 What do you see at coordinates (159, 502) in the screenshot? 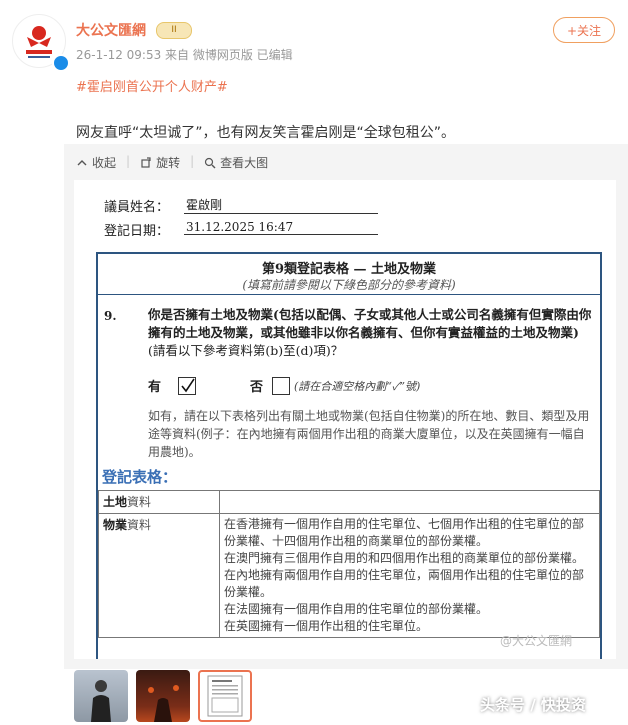
I see `land-label: 土地資料` at bounding box center [159, 502].